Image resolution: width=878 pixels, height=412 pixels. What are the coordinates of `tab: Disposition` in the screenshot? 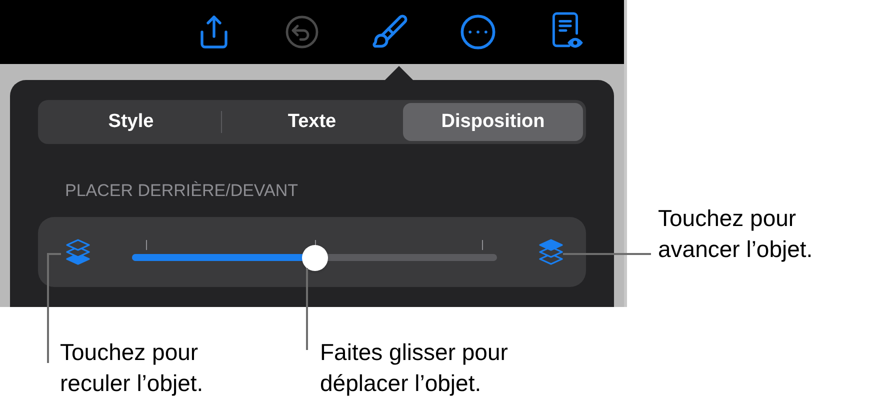 It's located at (493, 122).